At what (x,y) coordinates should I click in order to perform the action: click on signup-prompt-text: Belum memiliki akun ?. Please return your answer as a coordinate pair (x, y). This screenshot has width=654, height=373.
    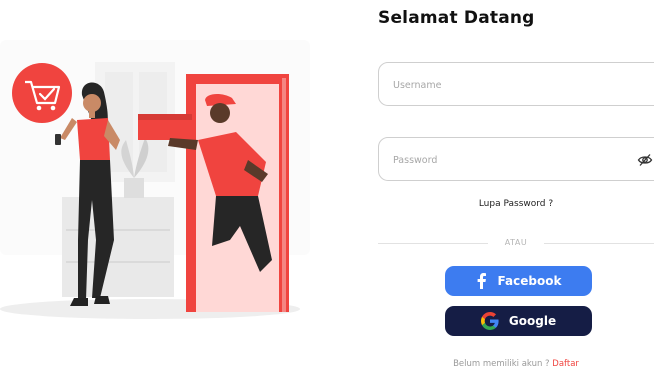
    Looking at the image, I should click on (501, 364).